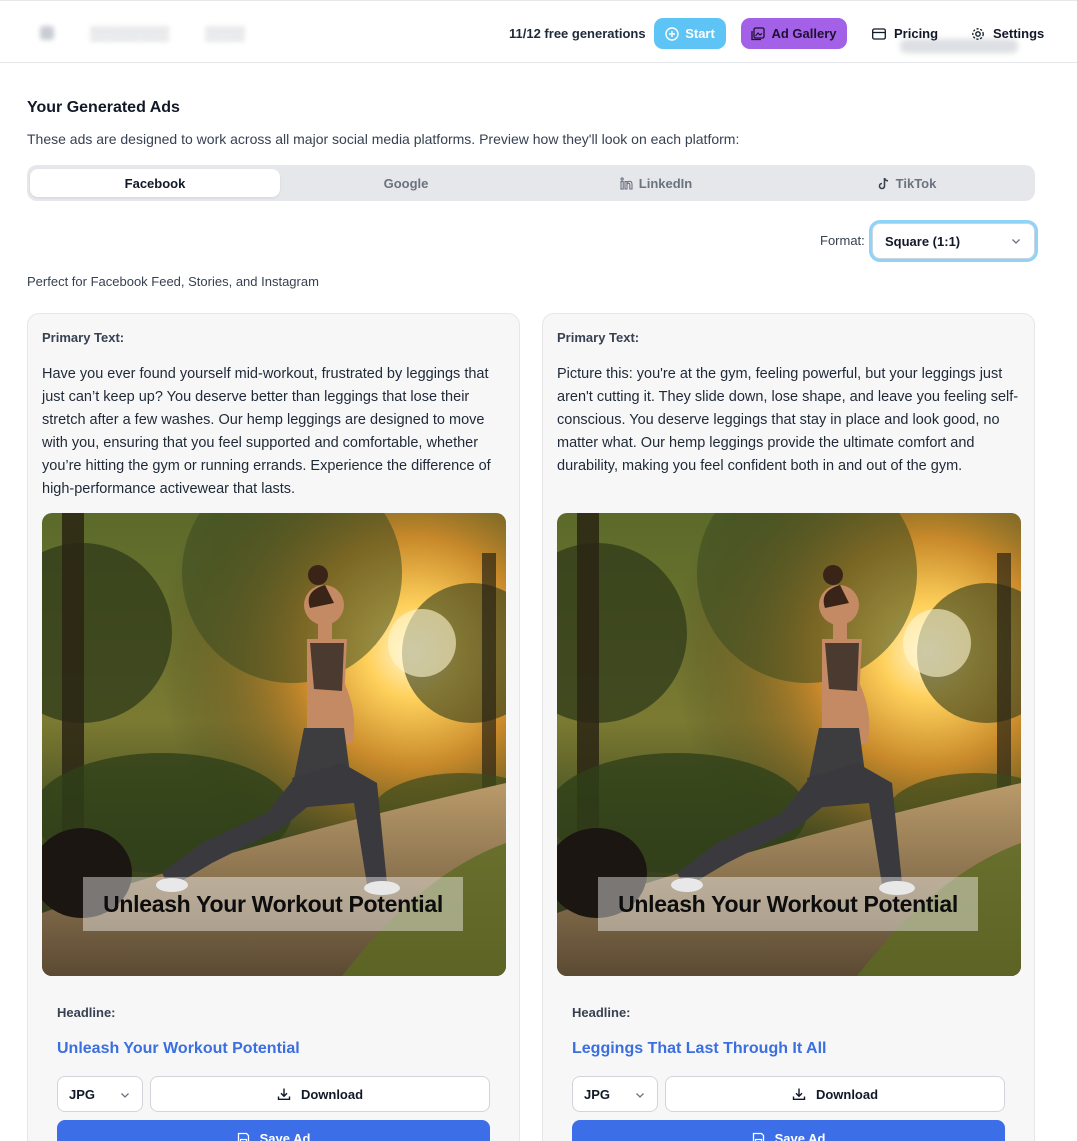 Image resolution: width=1077 pixels, height=1141 pixels. Describe the element at coordinates (700, 33) in the screenshot. I see `start-label: Start` at that location.